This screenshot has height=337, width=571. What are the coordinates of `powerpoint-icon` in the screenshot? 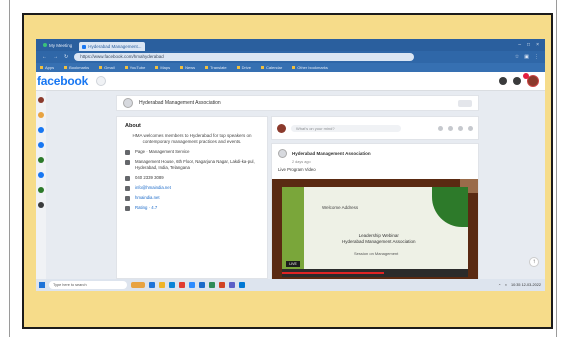 It's located at (222, 285).